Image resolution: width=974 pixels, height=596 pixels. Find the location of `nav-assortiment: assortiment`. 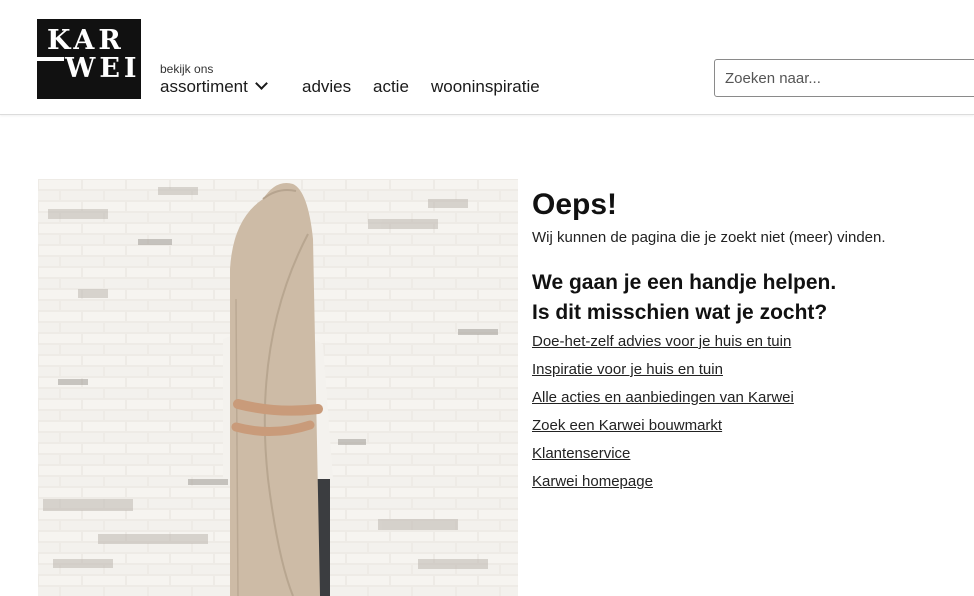

nav-assortiment: assortiment is located at coordinates (214, 87).